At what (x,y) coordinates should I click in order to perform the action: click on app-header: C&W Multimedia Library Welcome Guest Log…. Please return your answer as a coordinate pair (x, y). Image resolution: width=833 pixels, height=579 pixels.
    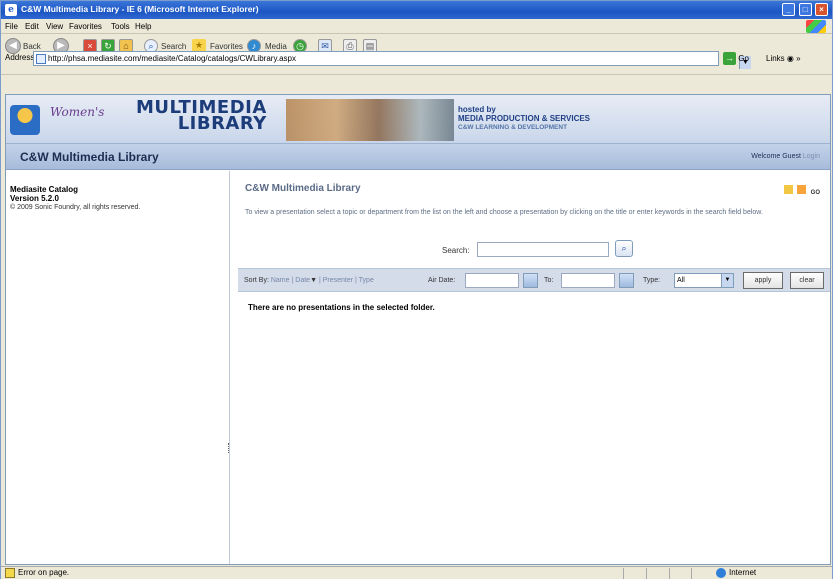
    Looking at the image, I should click on (418, 157).